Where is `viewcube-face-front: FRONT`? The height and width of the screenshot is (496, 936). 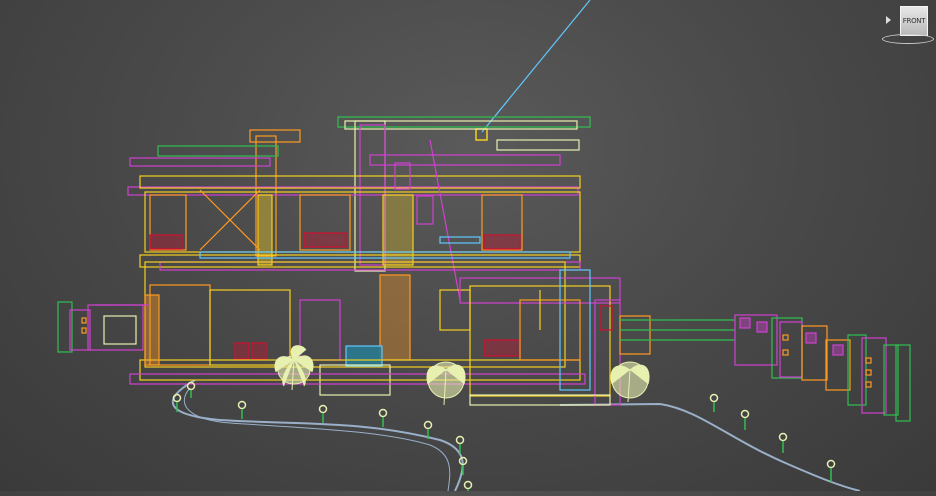 viewcube-face-front: FRONT is located at coordinates (914, 21).